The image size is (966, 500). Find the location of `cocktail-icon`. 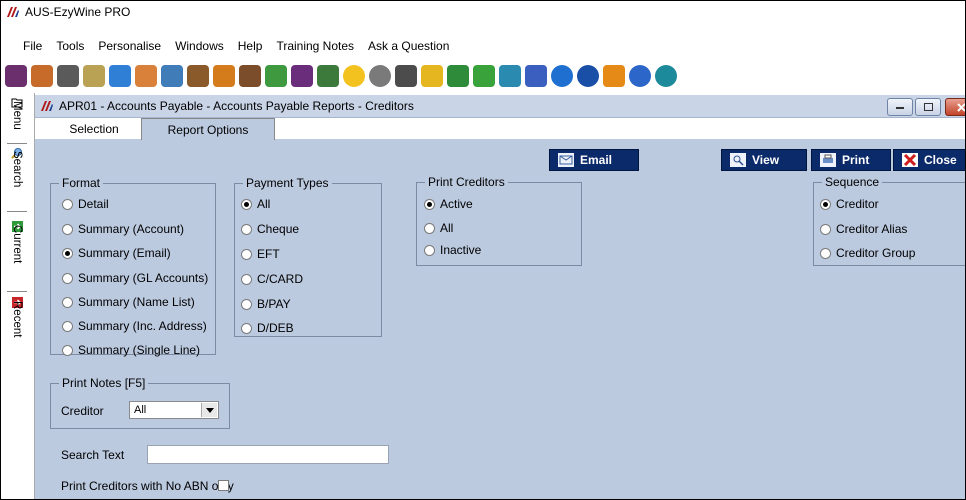

cocktail-icon is located at coordinates (250, 76).